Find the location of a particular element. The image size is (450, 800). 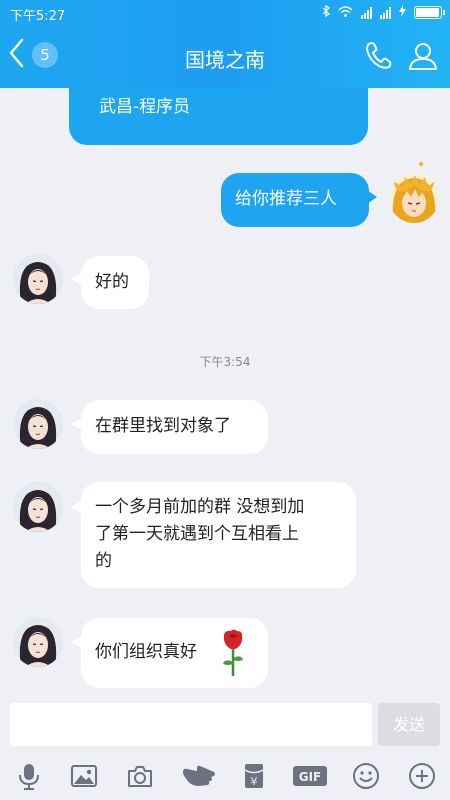

message-text: 在群里找到对象了 is located at coordinates (163, 426).